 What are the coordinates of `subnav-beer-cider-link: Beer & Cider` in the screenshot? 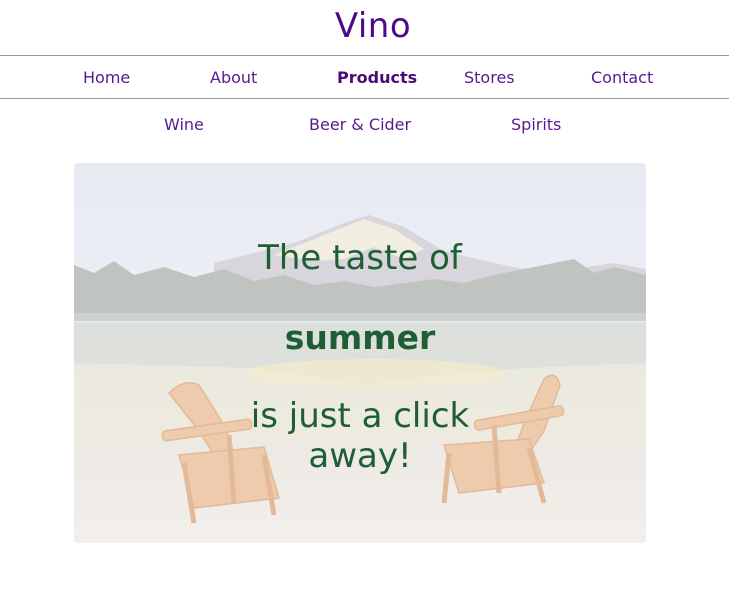 It's located at (360, 125).